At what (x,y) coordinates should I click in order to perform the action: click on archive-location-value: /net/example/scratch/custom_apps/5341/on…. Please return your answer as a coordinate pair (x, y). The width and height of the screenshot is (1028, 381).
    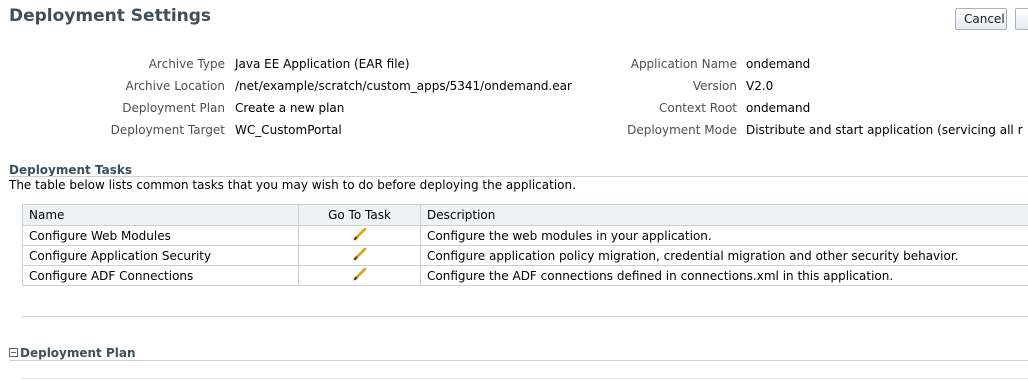
    Looking at the image, I should click on (403, 86).